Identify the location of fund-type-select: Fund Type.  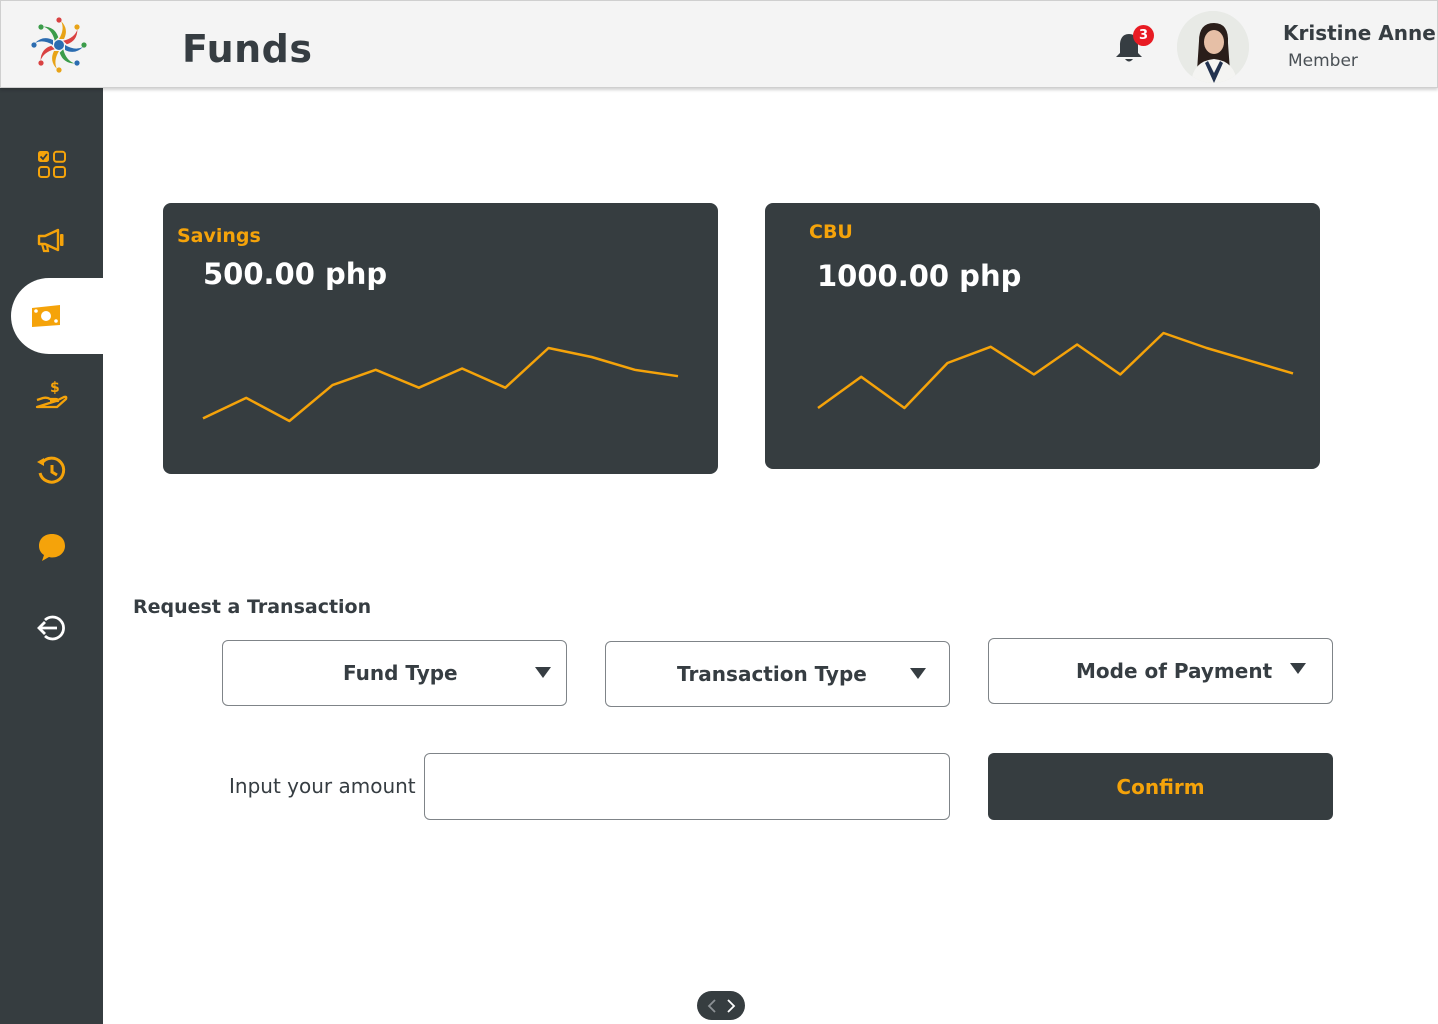
(394, 673).